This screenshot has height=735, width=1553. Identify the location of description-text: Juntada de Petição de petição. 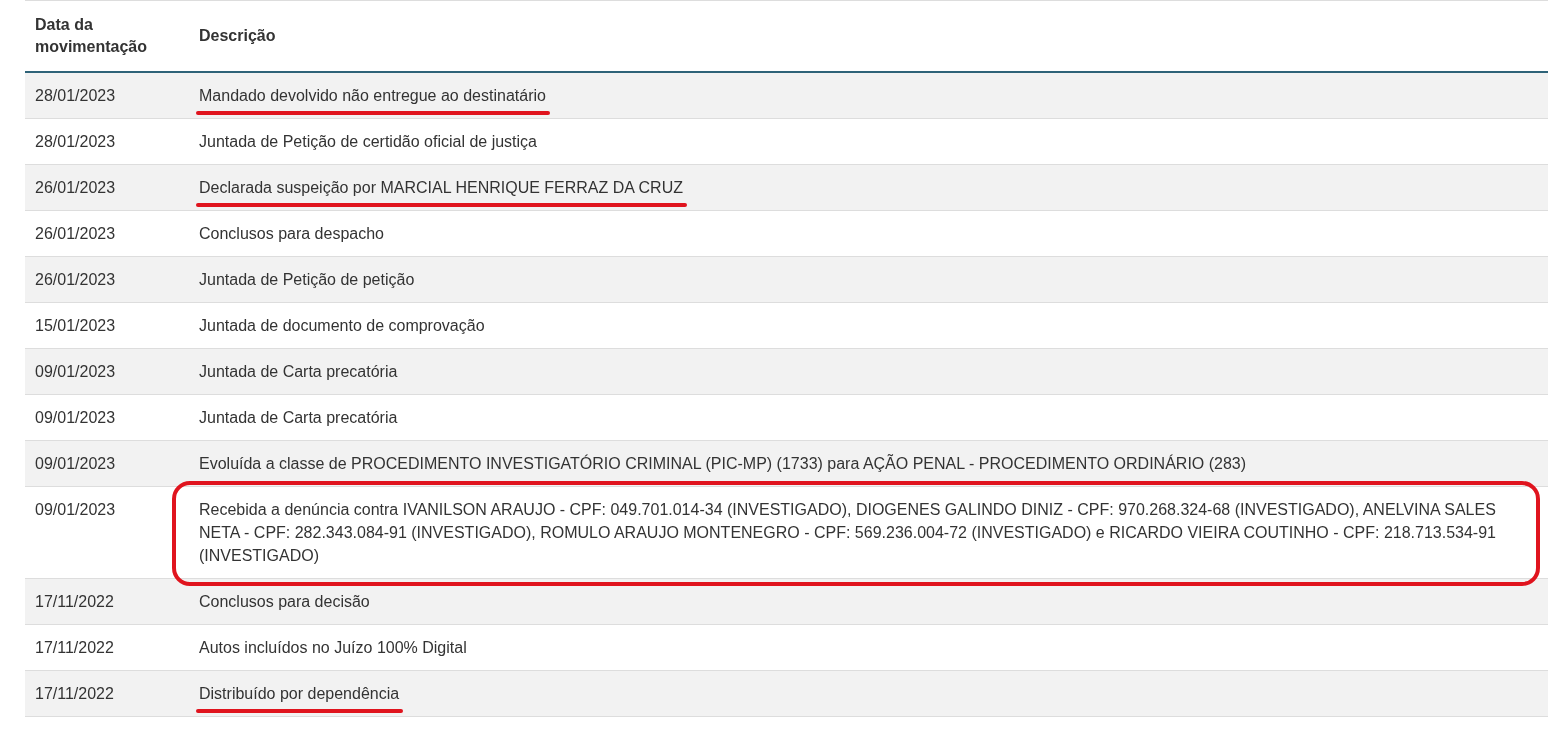
(307, 279).